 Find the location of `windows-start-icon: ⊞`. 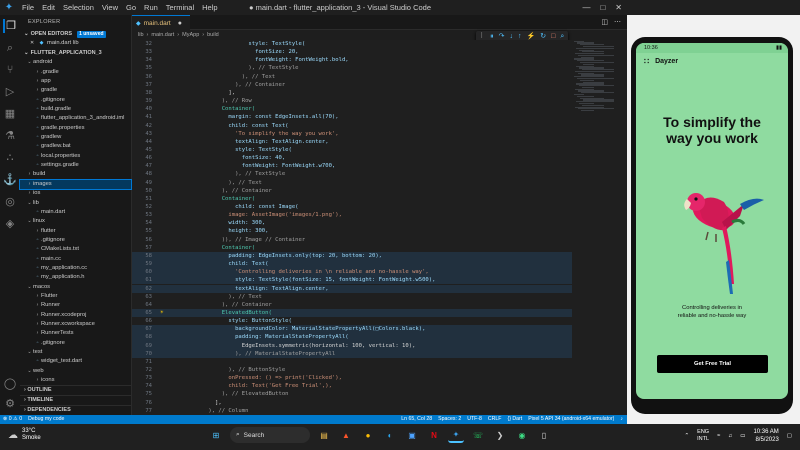

windows-start-icon: ⊞ is located at coordinates (216, 435).